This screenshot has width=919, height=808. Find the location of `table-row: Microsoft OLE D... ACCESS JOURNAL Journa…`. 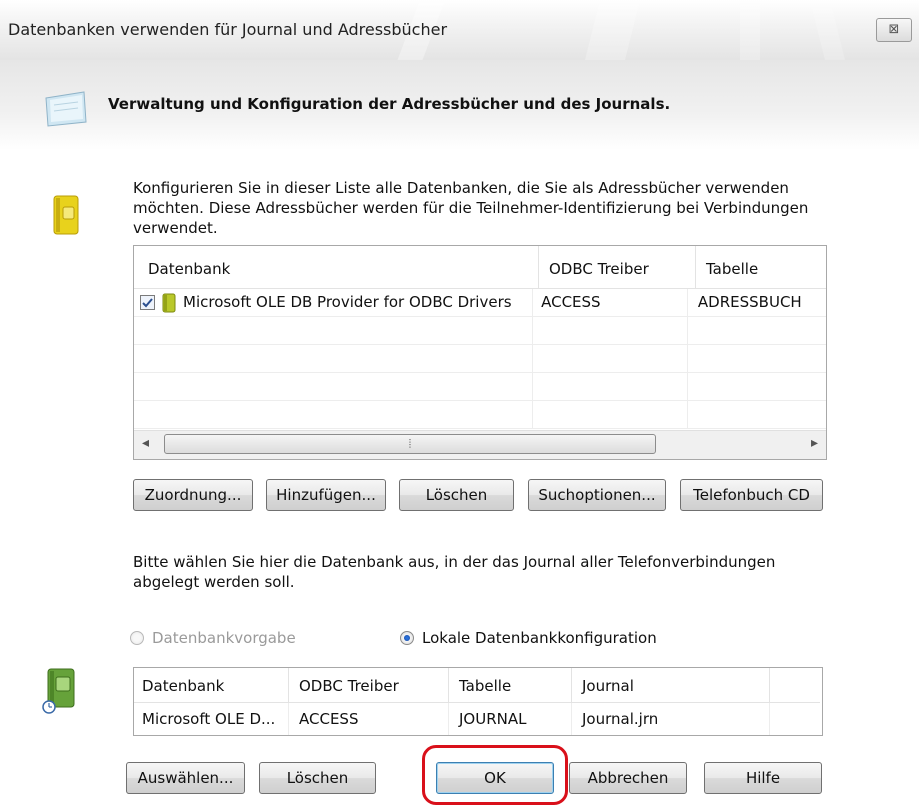

table-row: Microsoft OLE D... ACCESS JOURNAL Journa… is located at coordinates (478, 719).